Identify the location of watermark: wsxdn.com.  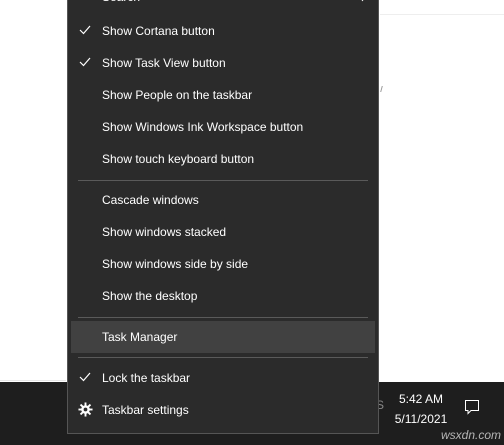
(471, 435).